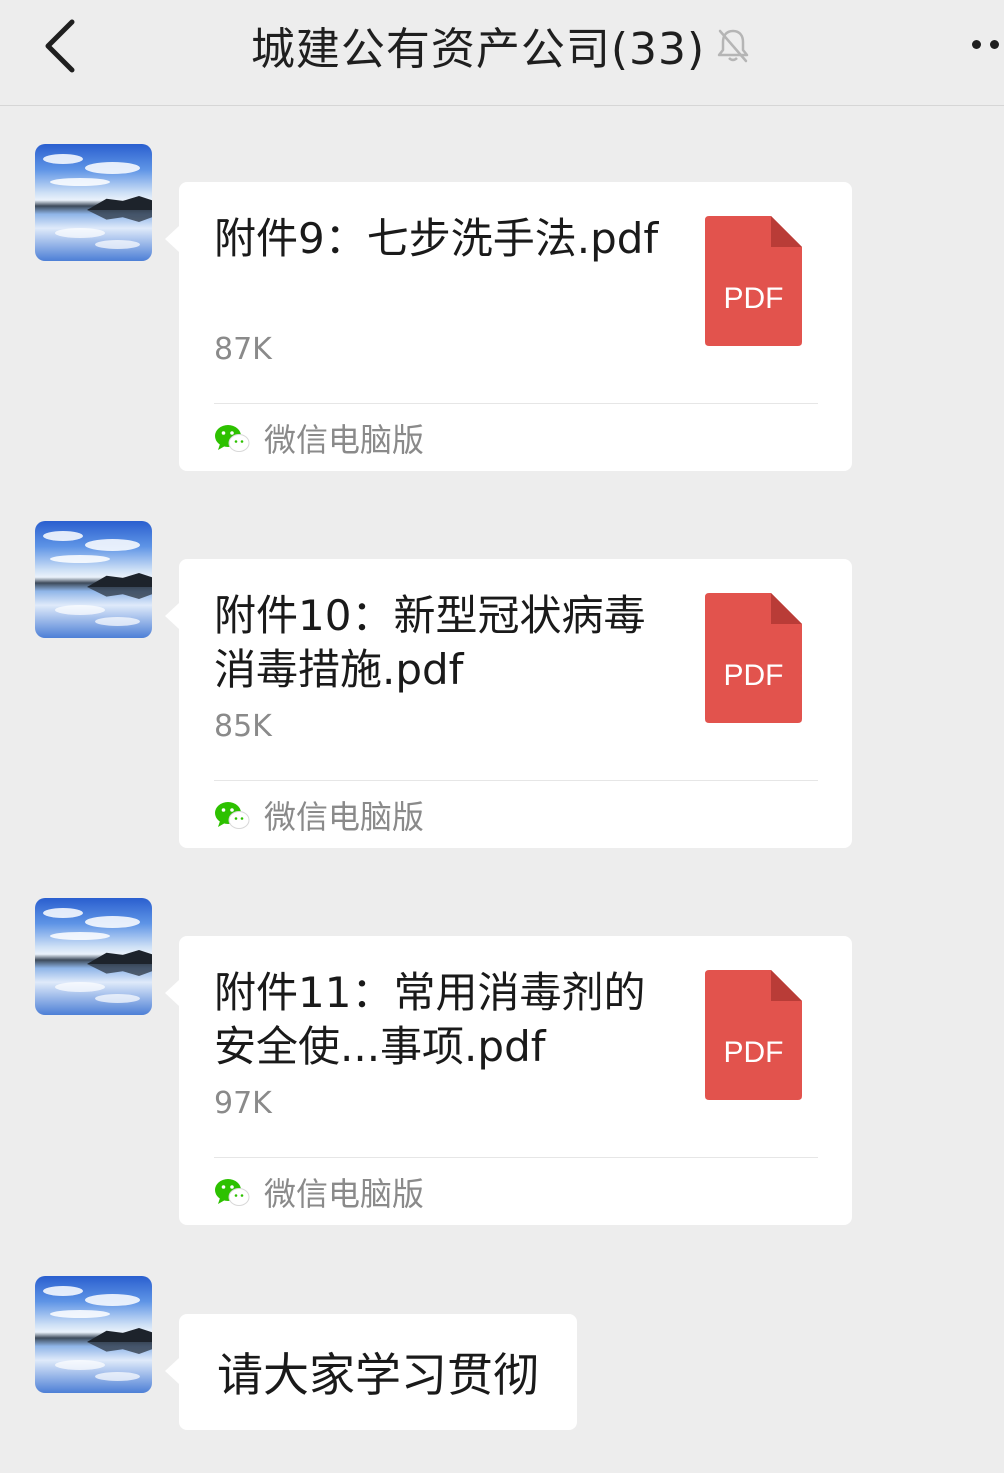 The height and width of the screenshot is (1473, 1004). I want to click on bell-off-icon, so click(733, 45).